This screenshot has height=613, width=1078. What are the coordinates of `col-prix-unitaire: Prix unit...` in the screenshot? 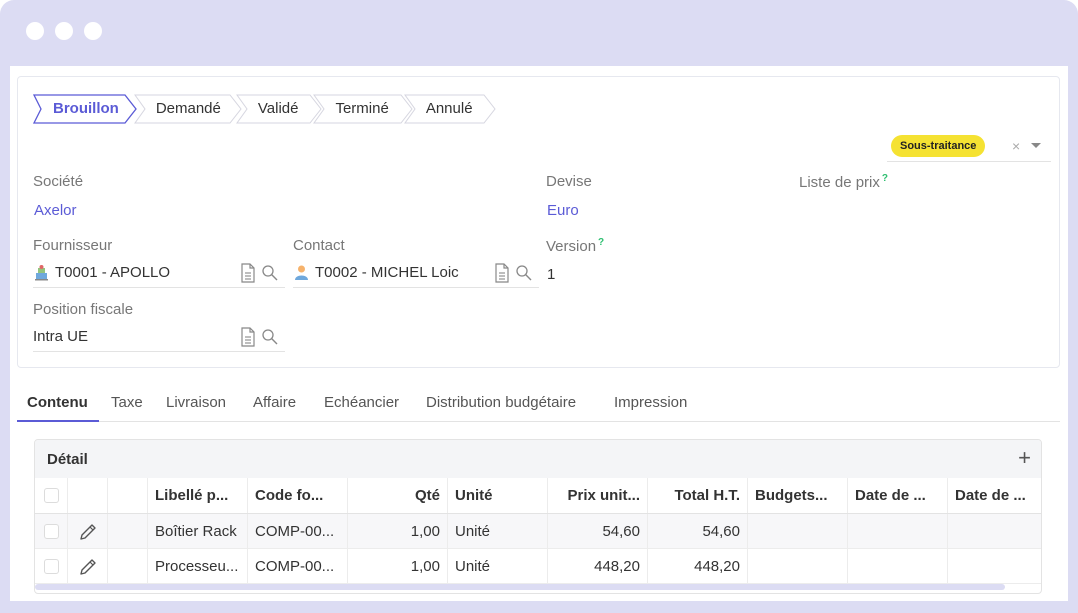 It's located at (598, 495).